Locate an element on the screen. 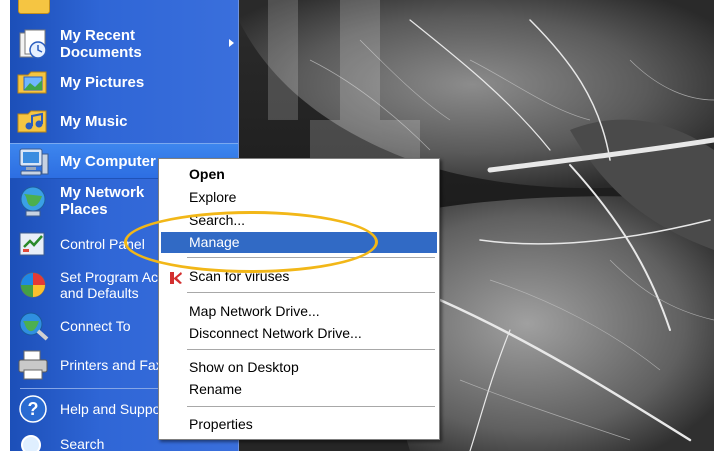  network-places-icon is located at coordinates (33, 201).